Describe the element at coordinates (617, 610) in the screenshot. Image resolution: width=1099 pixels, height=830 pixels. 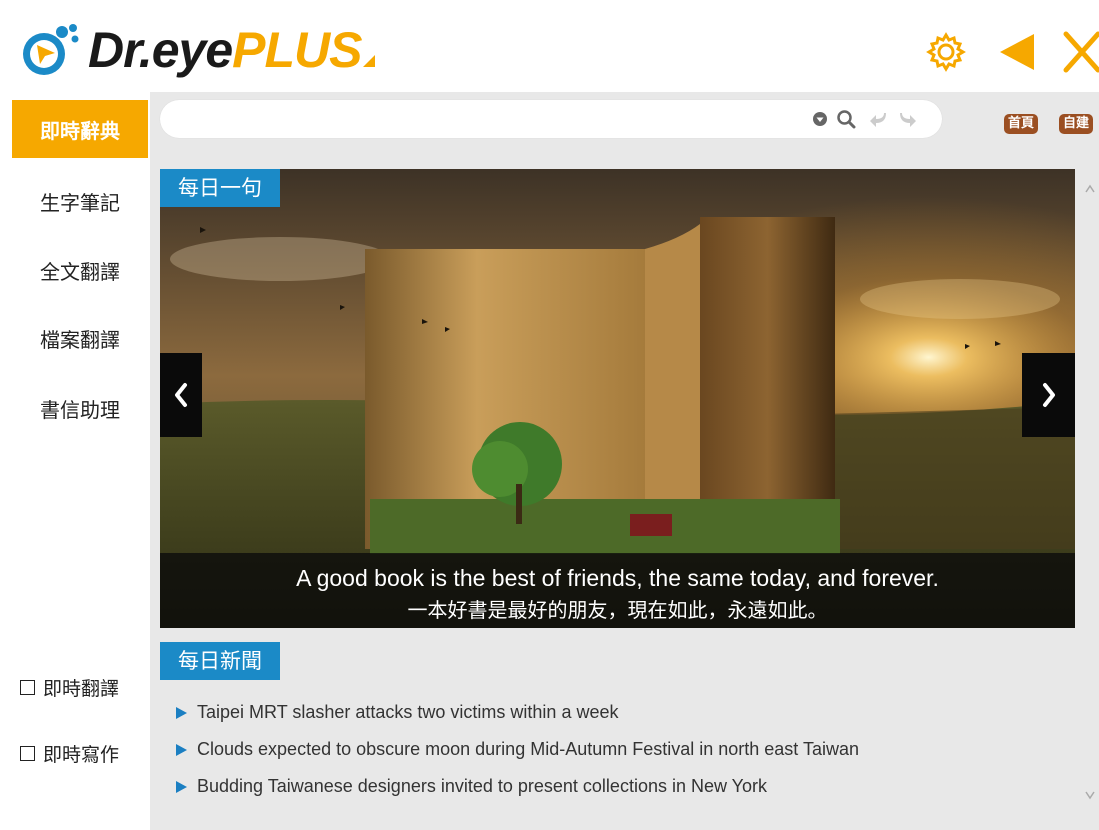
I see `daily-sentence-chinese: 一本好書是最好的朋友，現在如此，永遠如此。` at that location.